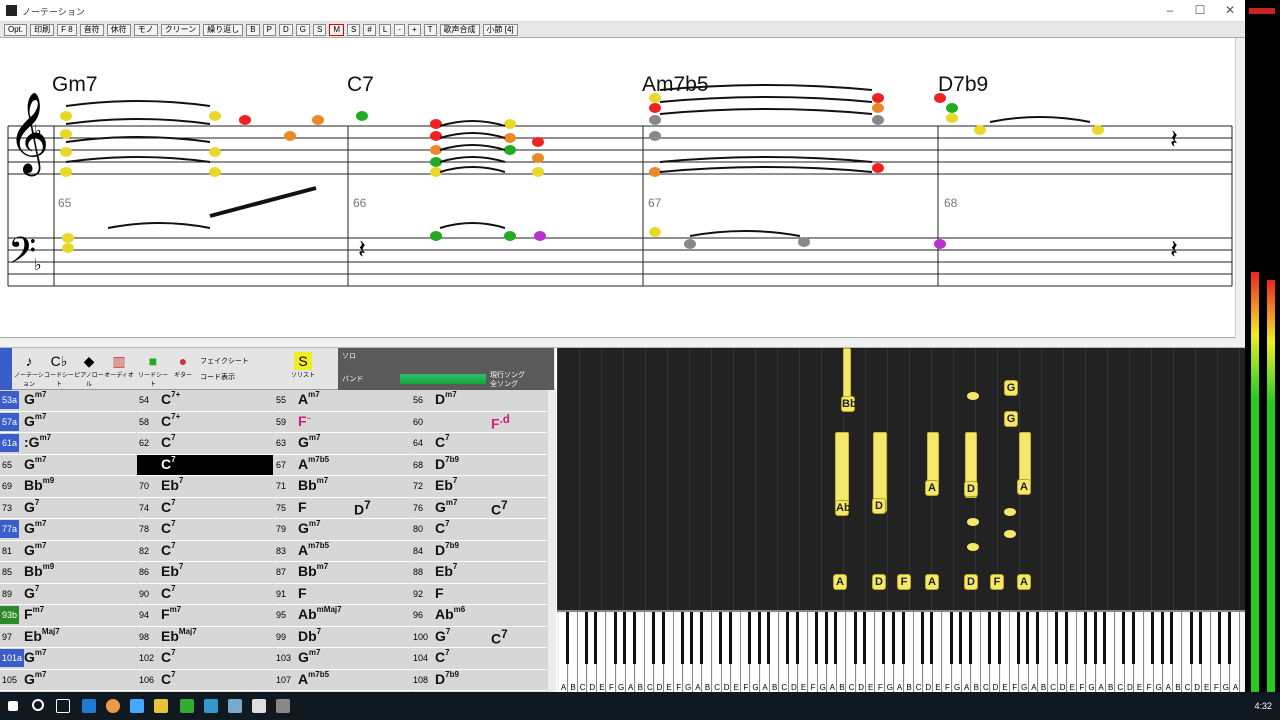 The height and width of the screenshot is (720, 1280). I want to click on chord-cell: 74 C7, so click(205, 508).